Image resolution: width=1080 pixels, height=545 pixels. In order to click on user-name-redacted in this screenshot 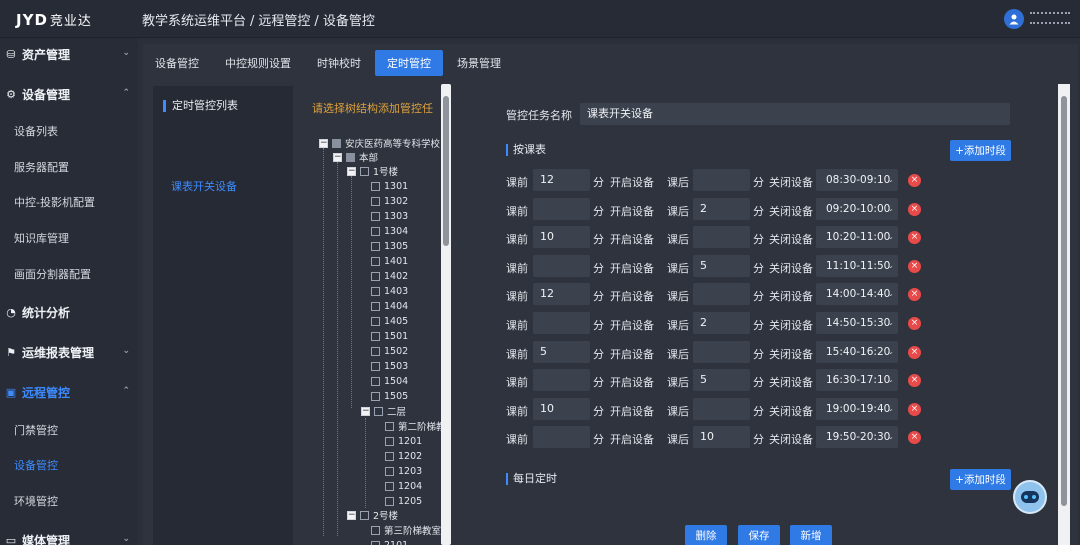, I will do `click(1050, 18)`.